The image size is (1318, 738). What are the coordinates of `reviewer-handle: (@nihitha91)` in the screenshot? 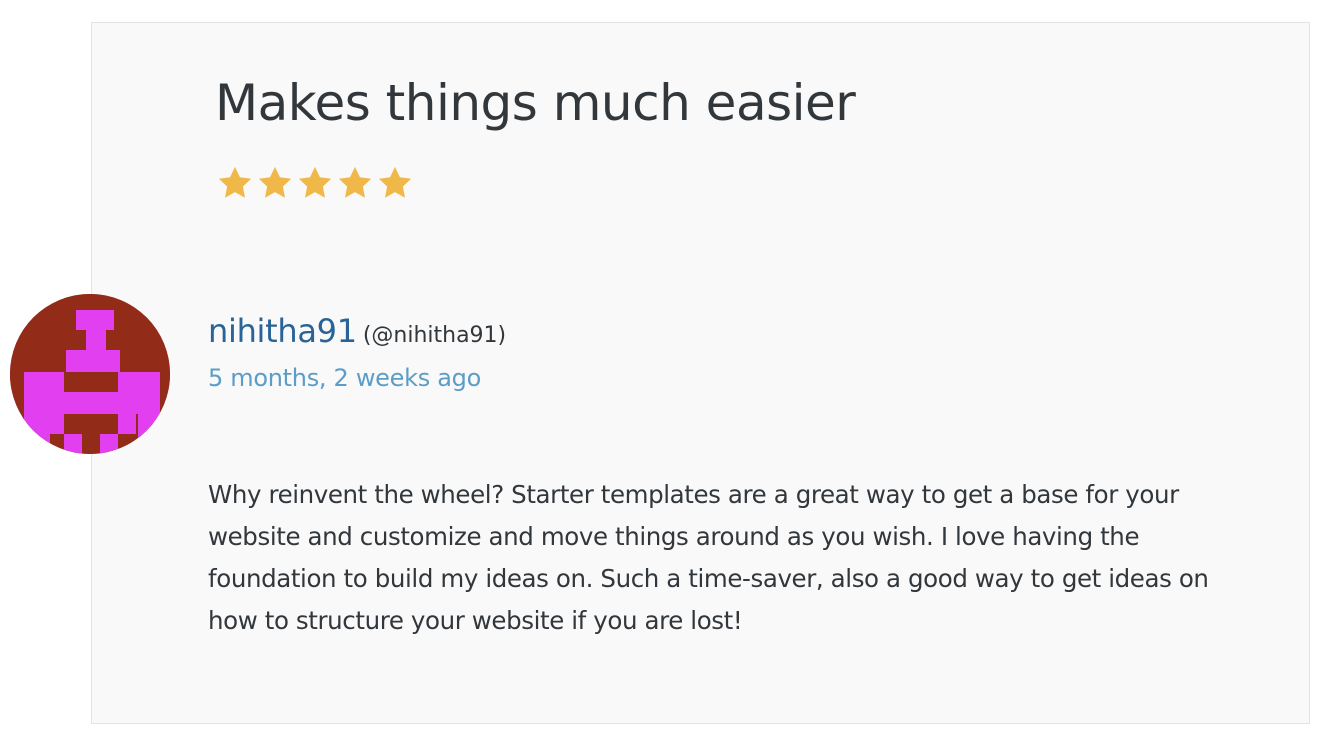 It's located at (434, 335).